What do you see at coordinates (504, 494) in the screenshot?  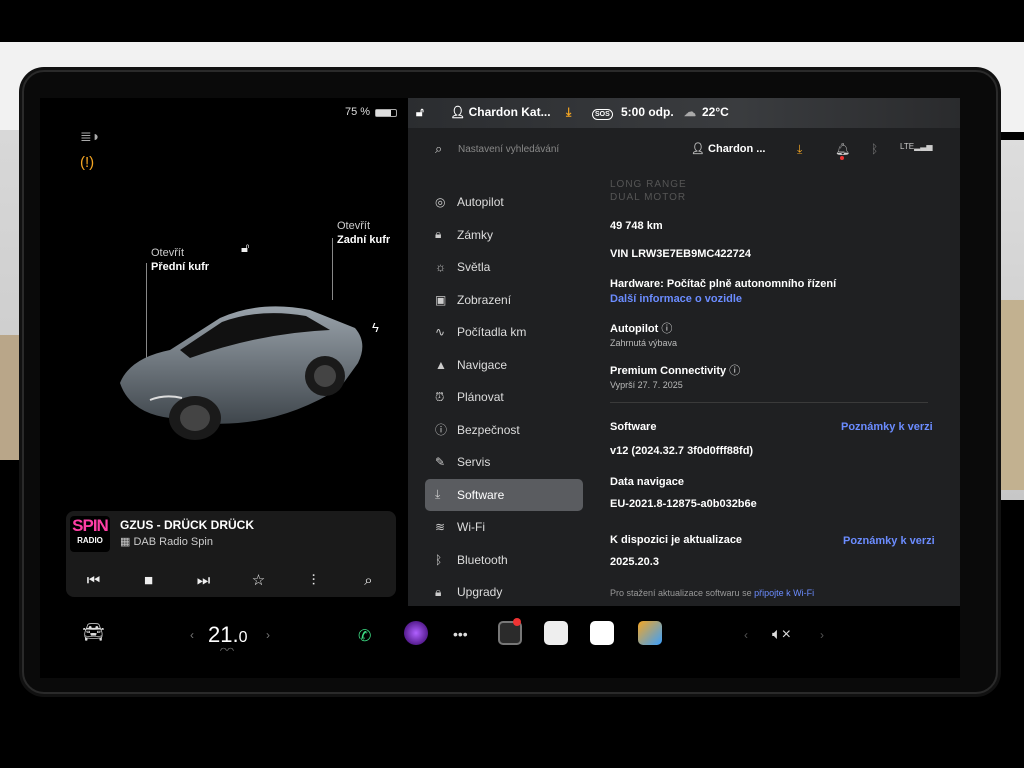 I see `sidebar-item-software: ⤓ Software` at bounding box center [504, 494].